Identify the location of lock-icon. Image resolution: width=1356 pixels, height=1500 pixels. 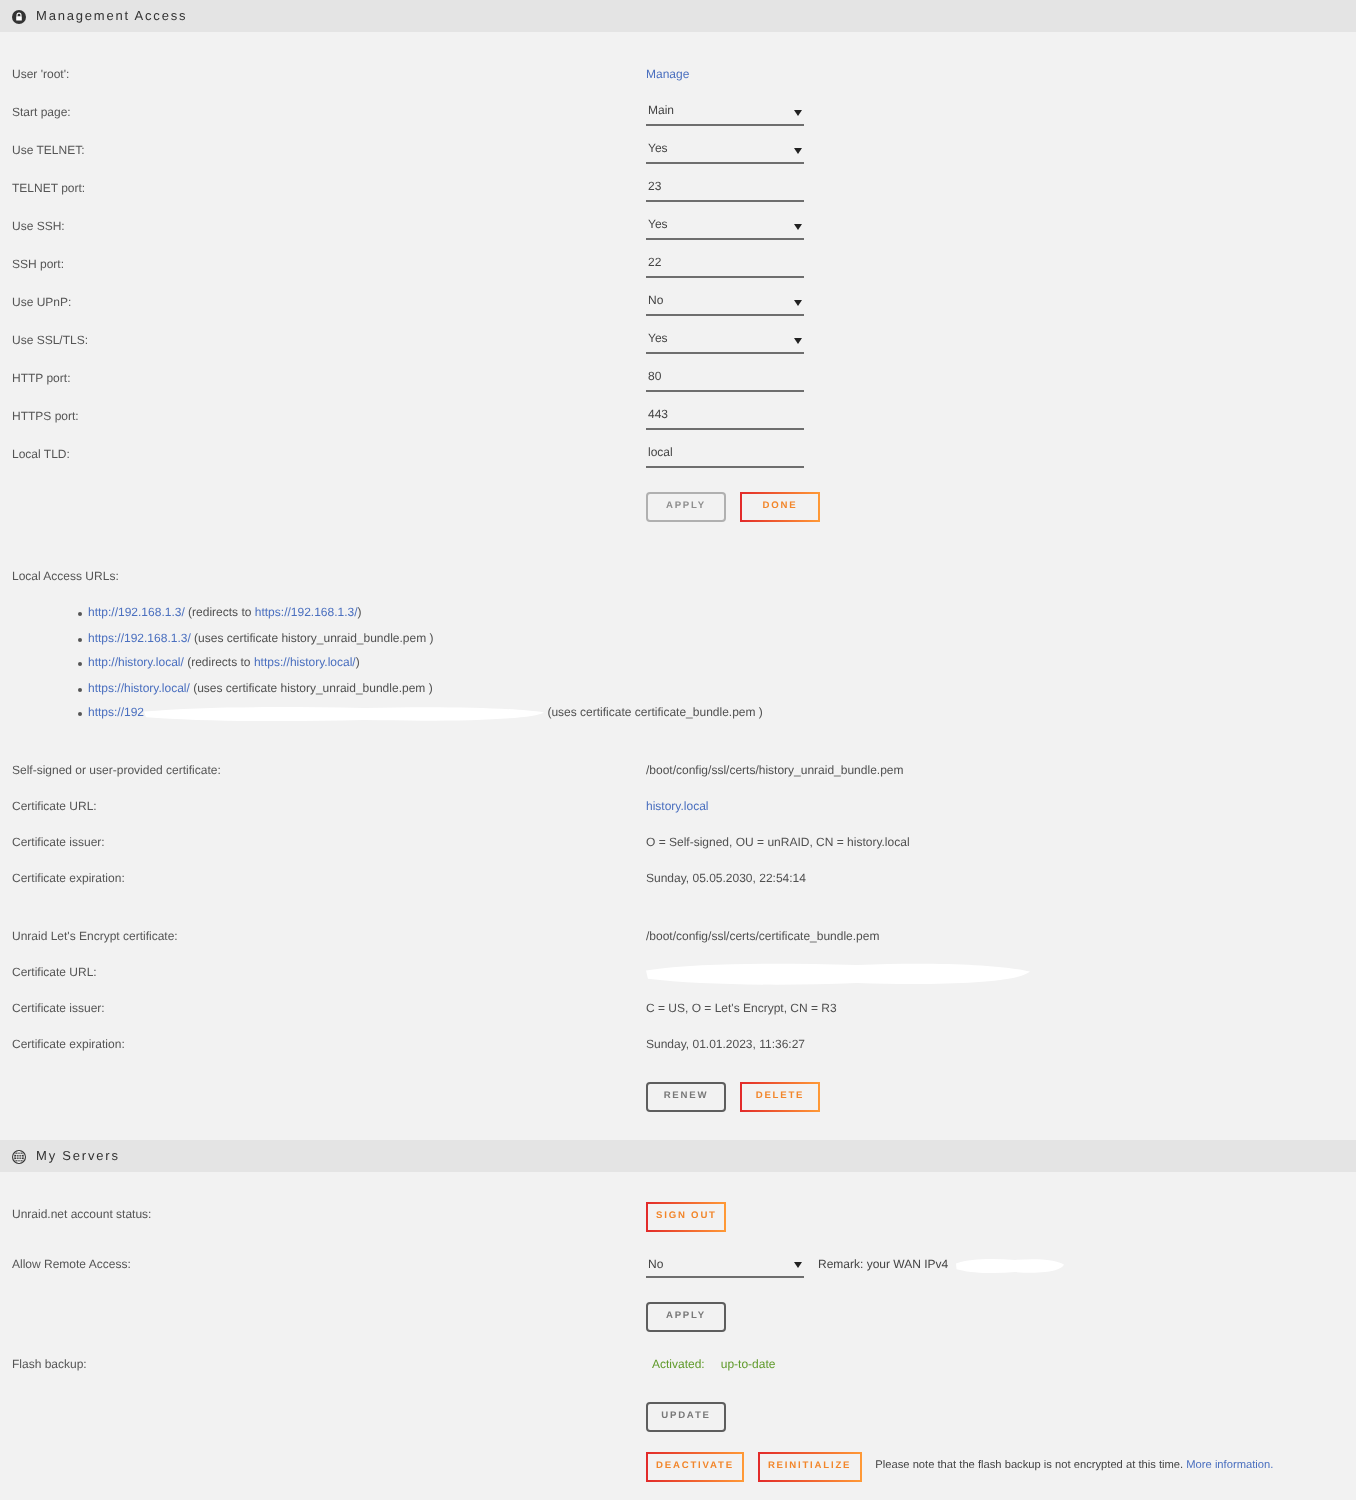
(19, 16).